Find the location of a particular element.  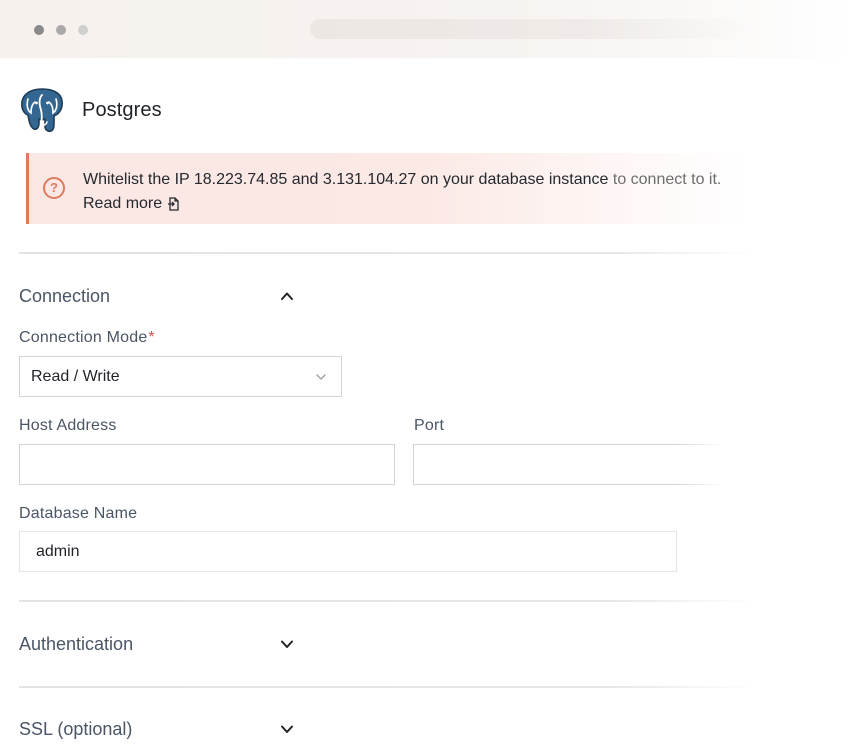

question-circle-icon: ? is located at coordinates (54, 188).